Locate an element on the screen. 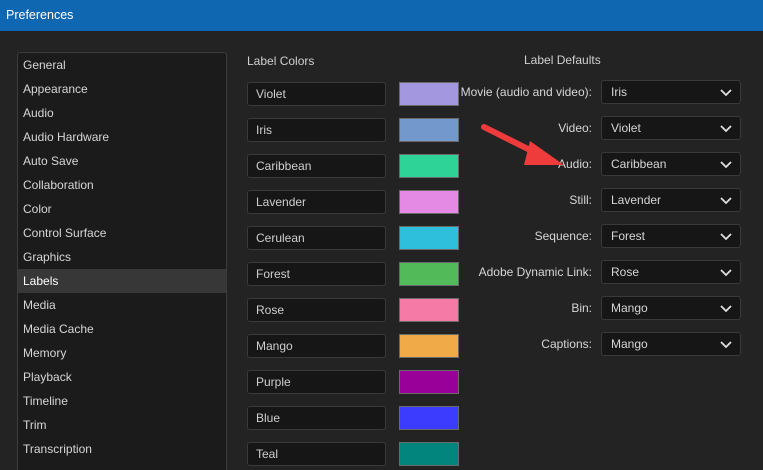 This screenshot has width=763, height=470. default-label-dynamic-link: Adobe Dynamic Link: is located at coordinates (535, 272).